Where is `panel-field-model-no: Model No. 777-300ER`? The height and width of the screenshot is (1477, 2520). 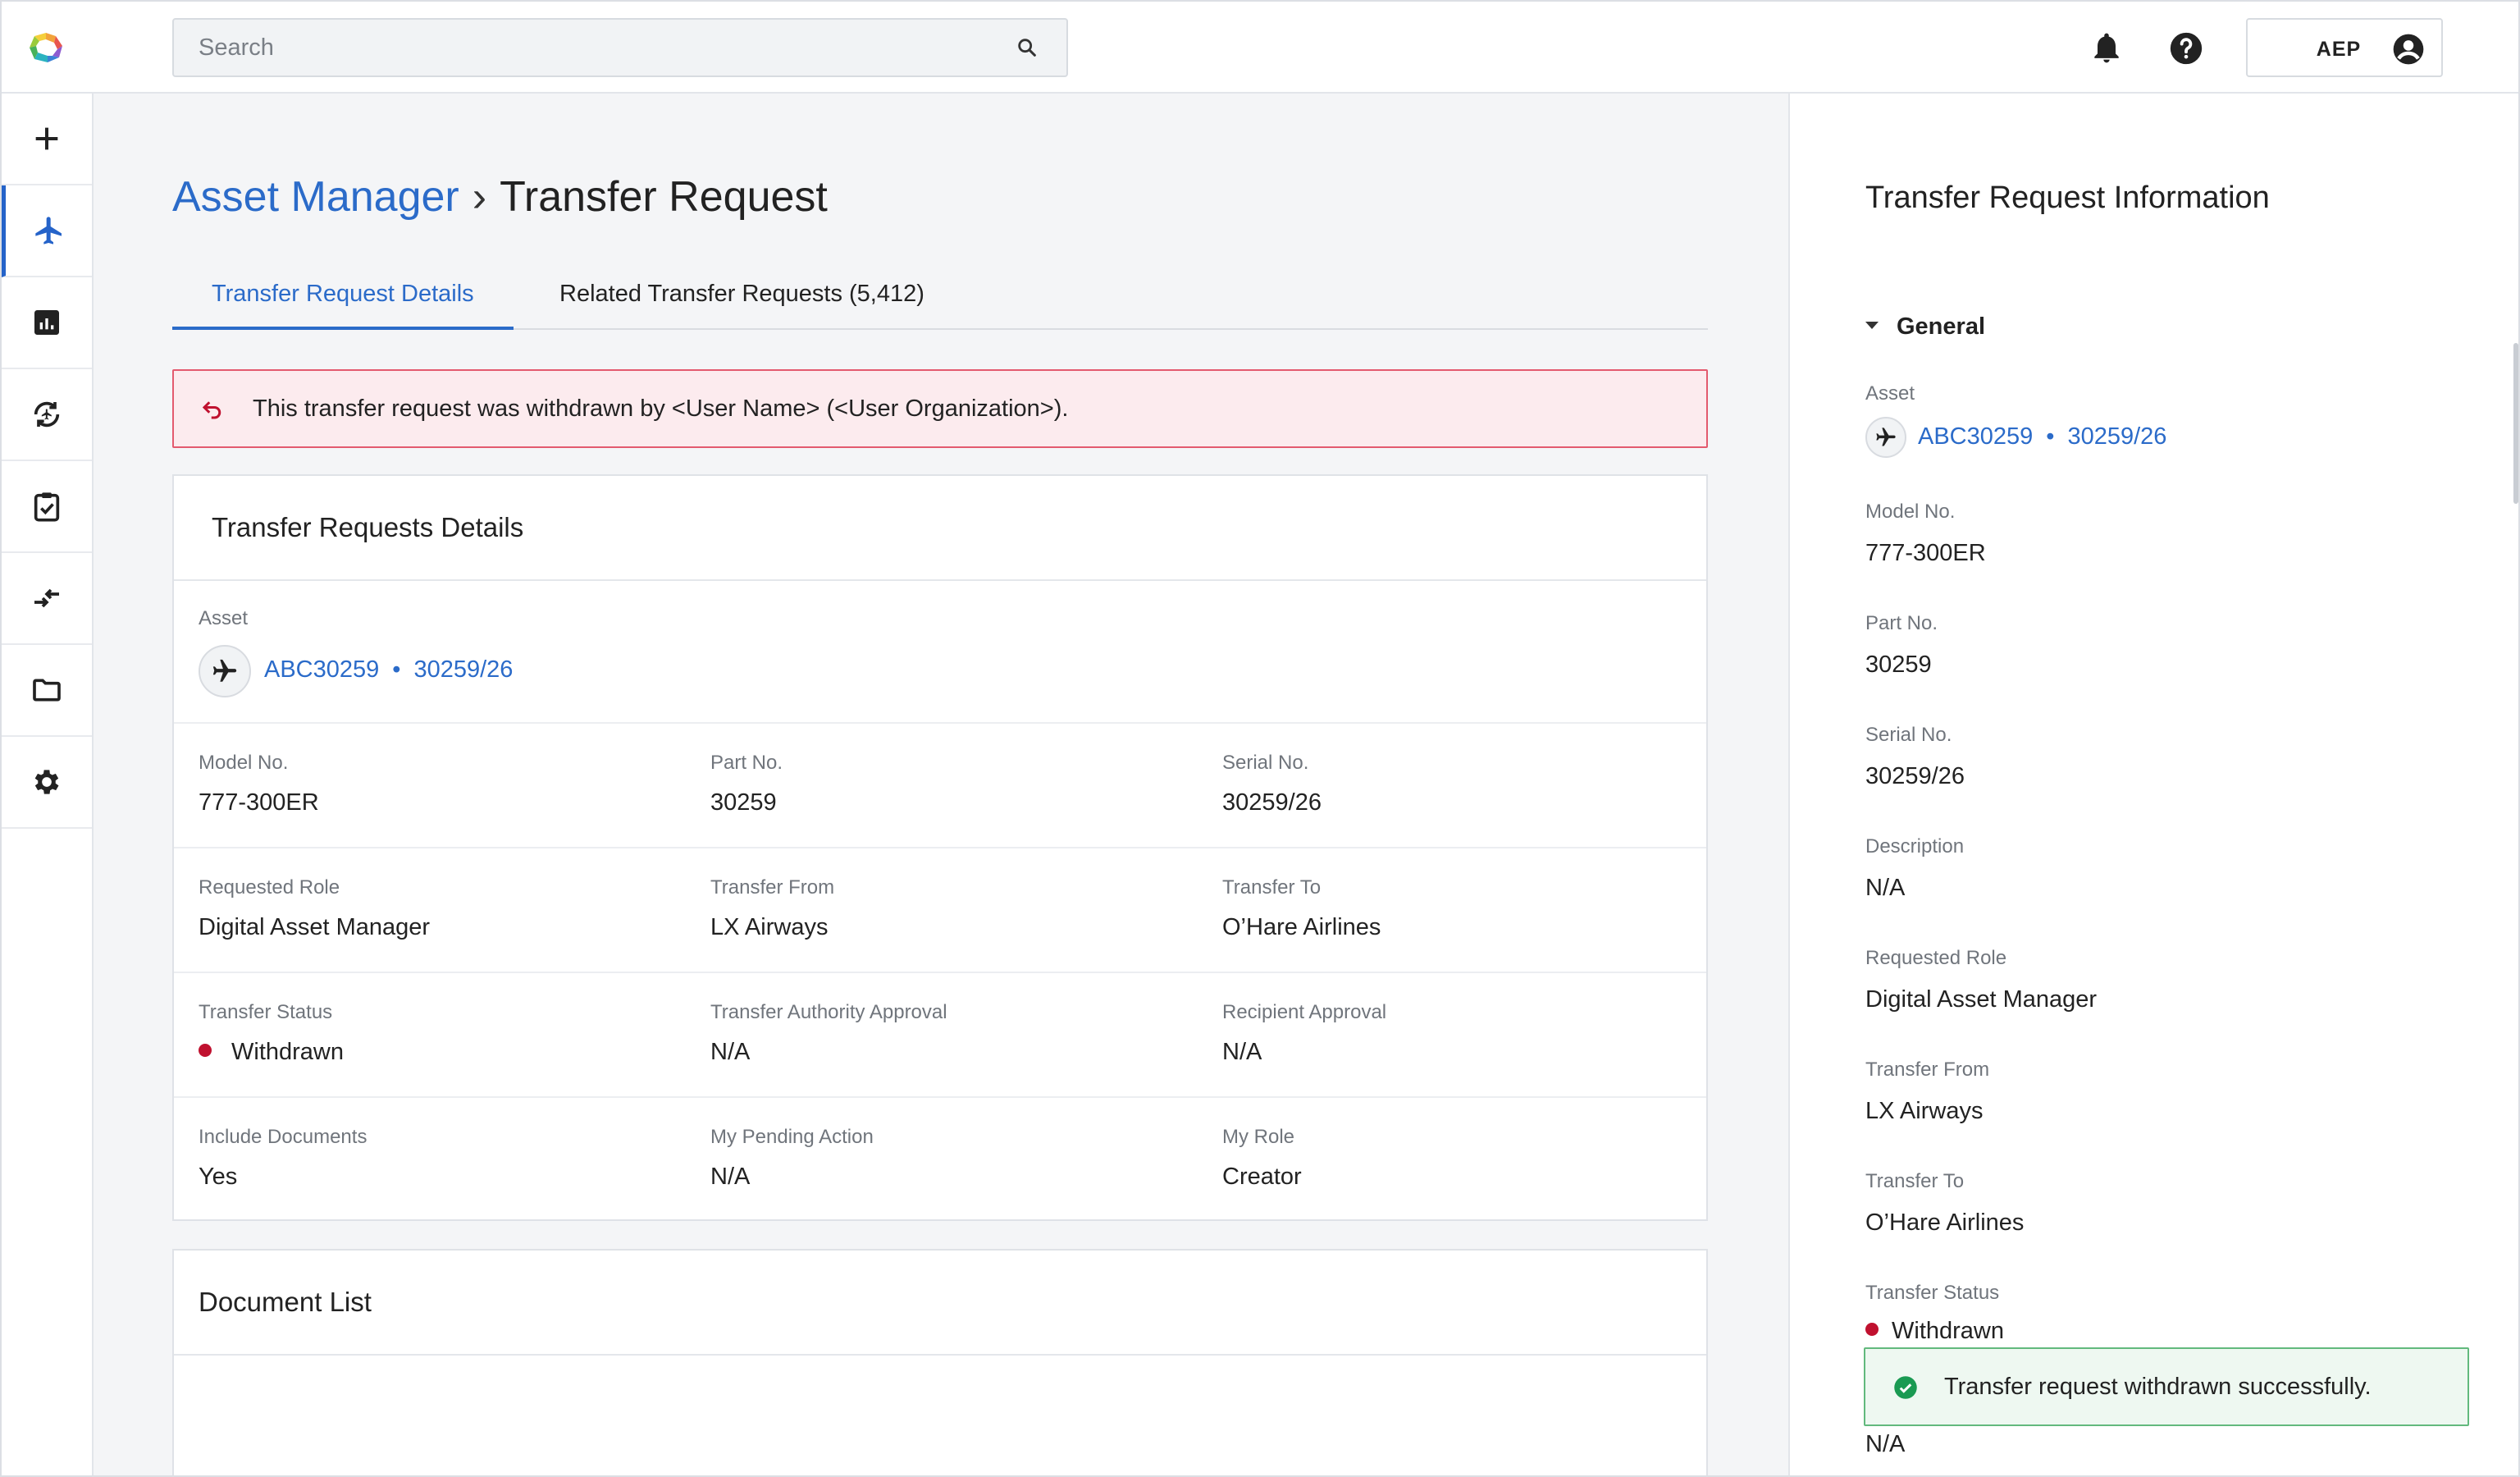 panel-field-model-no: Model No. 777-300ER is located at coordinates (1925, 534).